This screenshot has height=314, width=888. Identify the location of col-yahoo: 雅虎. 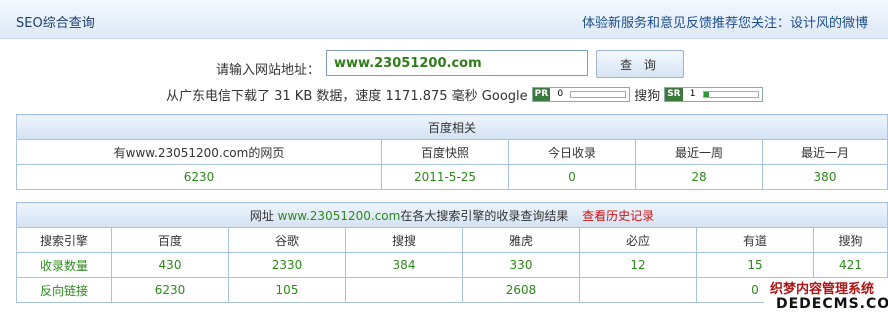
(521, 240).